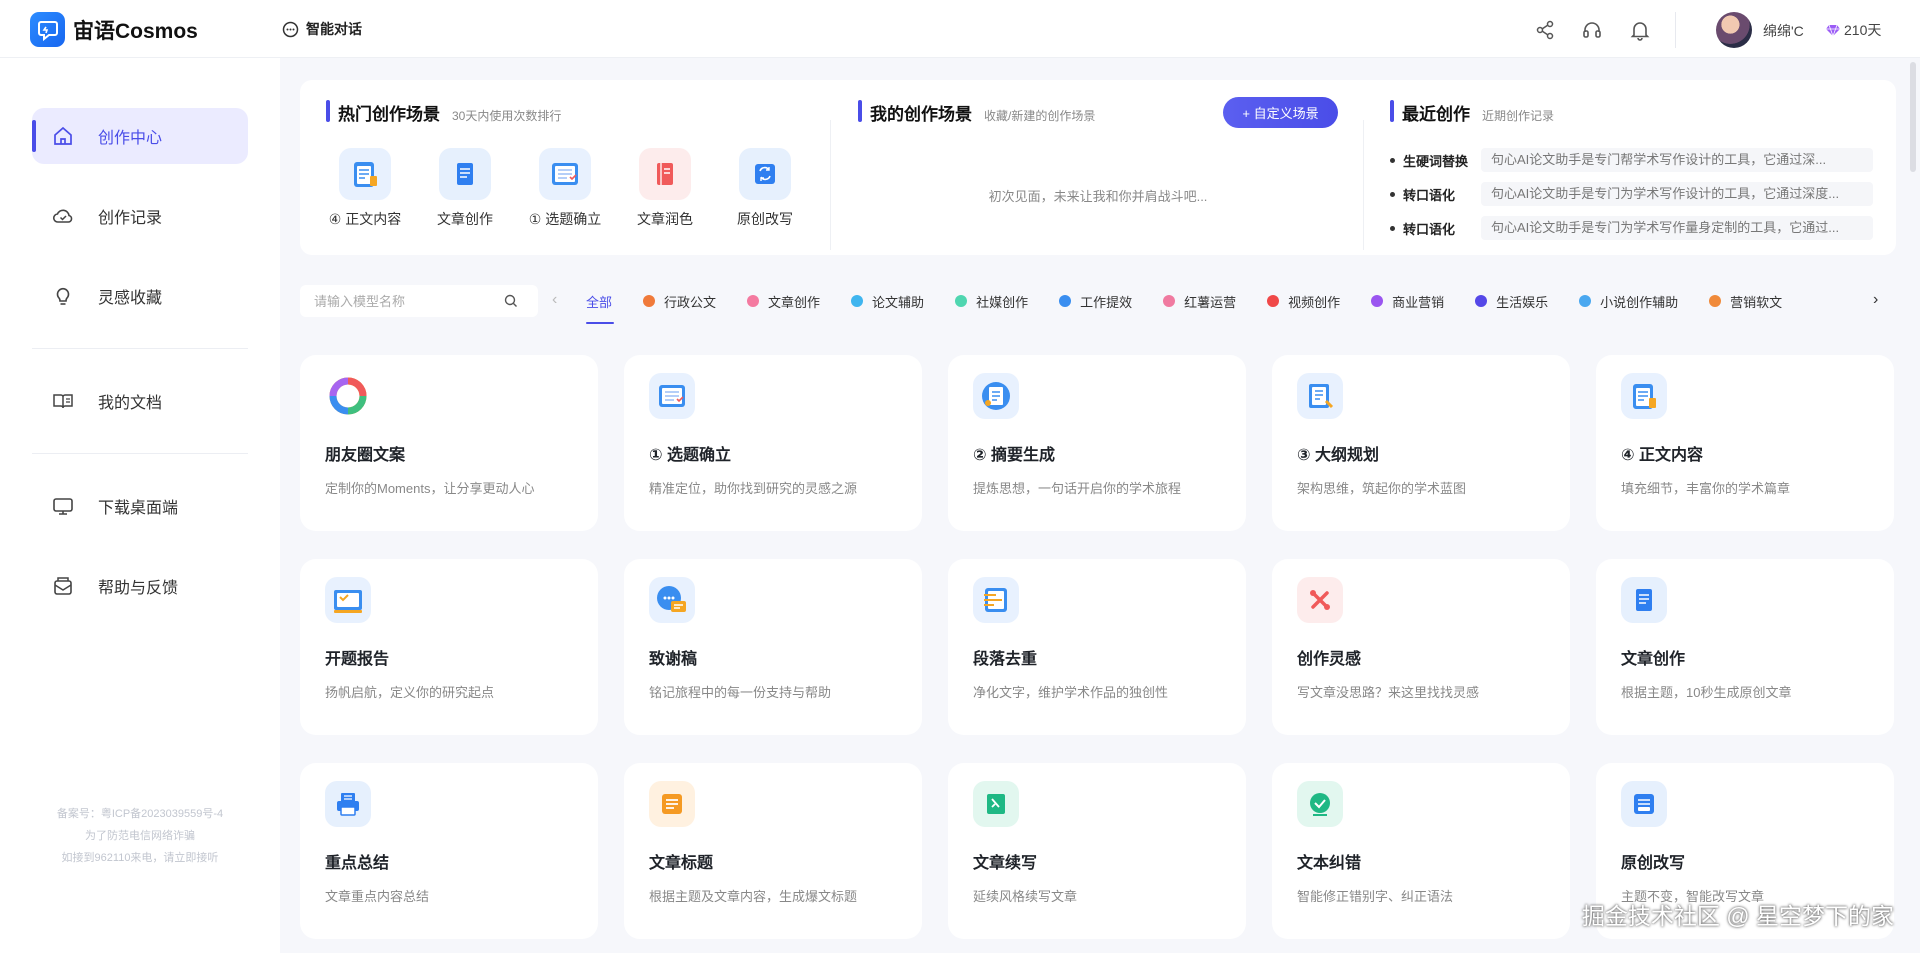 The height and width of the screenshot is (953, 1920). What do you see at coordinates (1675, 30) in the screenshot?
I see `topbar-divider` at bounding box center [1675, 30].